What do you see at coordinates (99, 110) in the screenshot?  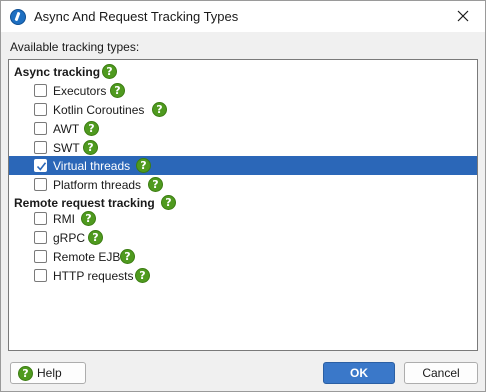 I see `item-label: Kotlin Coroutines` at bounding box center [99, 110].